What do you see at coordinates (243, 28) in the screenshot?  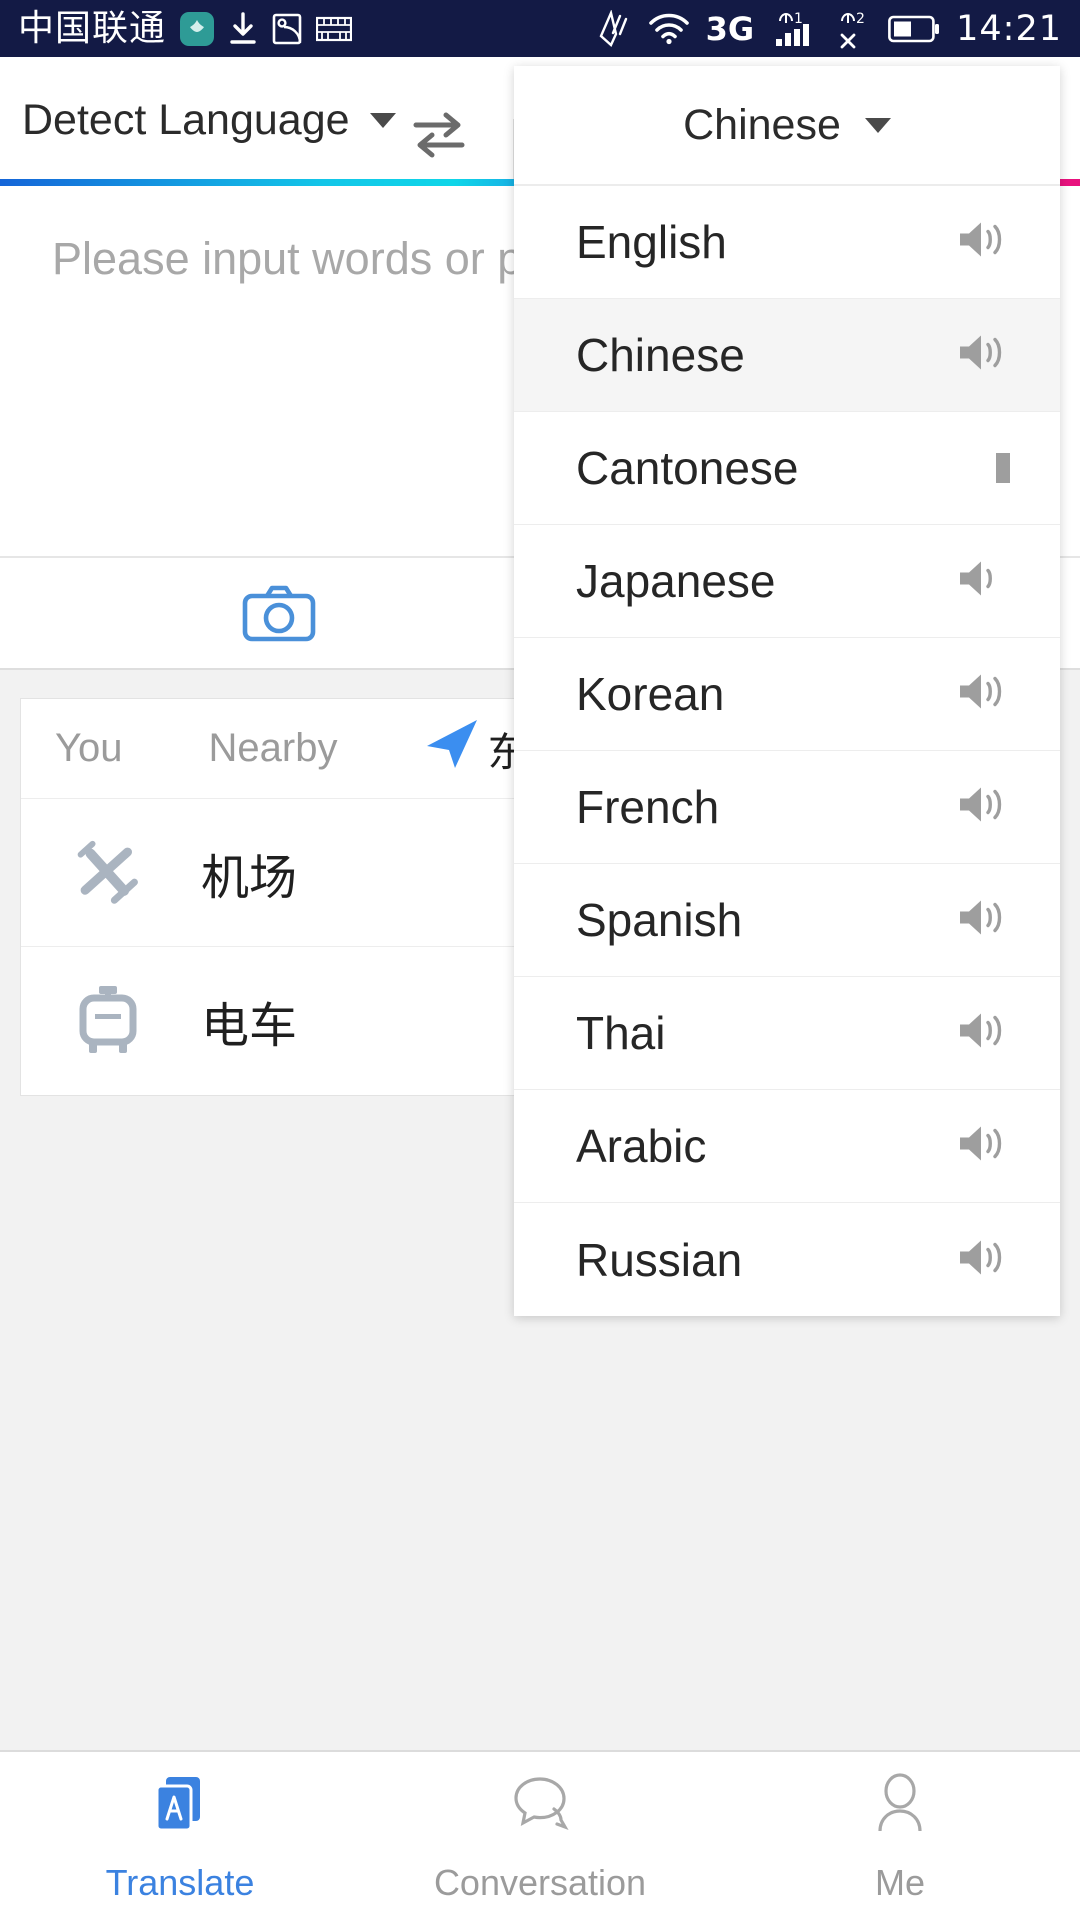 I see `download-icon` at bounding box center [243, 28].